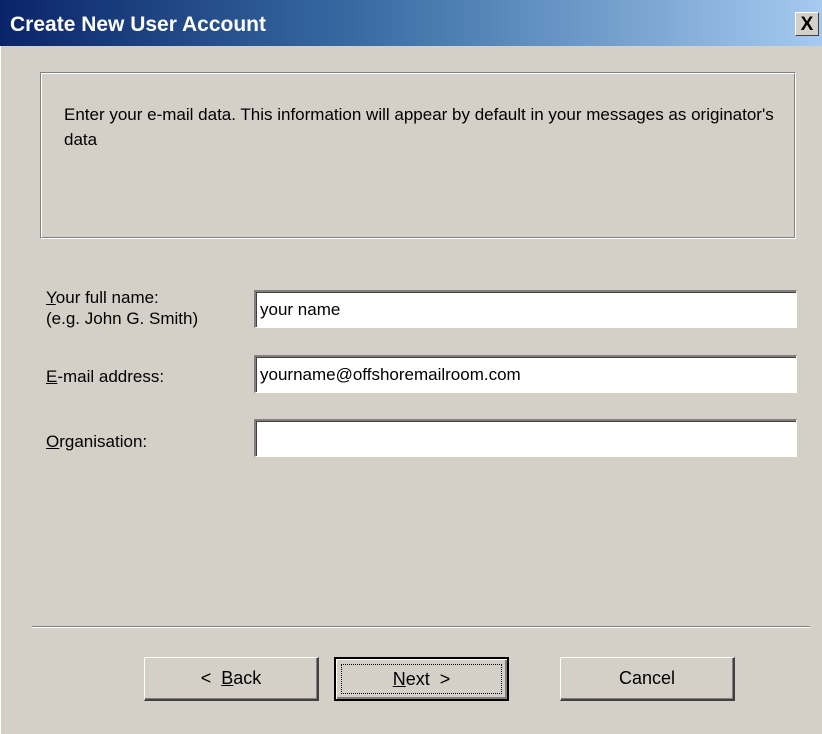  I want to click on email-label: E-mail address:, so click(105, 376).